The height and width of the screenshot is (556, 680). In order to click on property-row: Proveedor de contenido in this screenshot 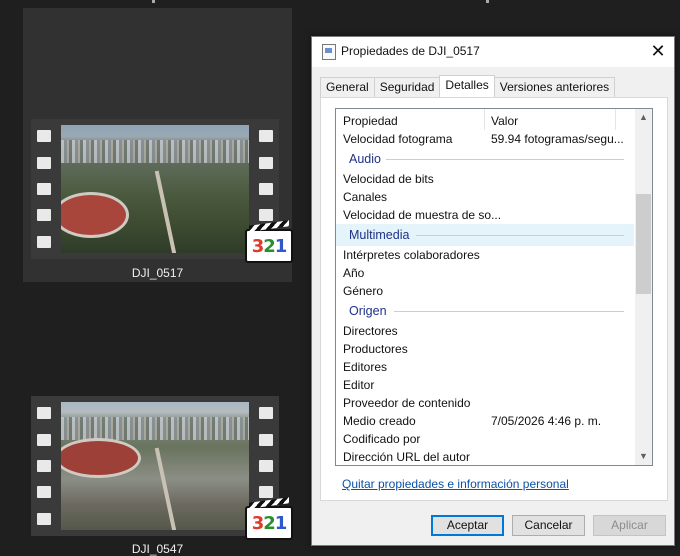, I will do `click(485, 403)`.